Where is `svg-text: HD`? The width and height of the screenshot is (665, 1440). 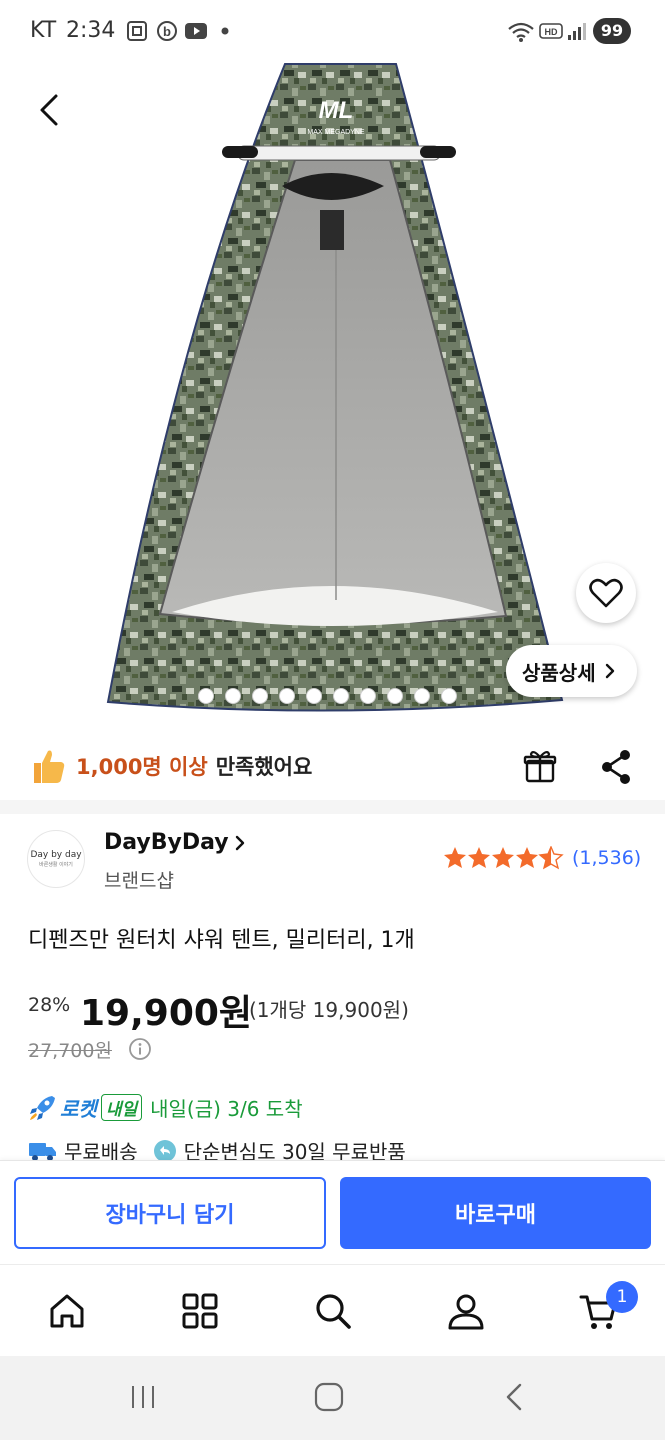 svg-text: HD is located at coordinates (551, 32).